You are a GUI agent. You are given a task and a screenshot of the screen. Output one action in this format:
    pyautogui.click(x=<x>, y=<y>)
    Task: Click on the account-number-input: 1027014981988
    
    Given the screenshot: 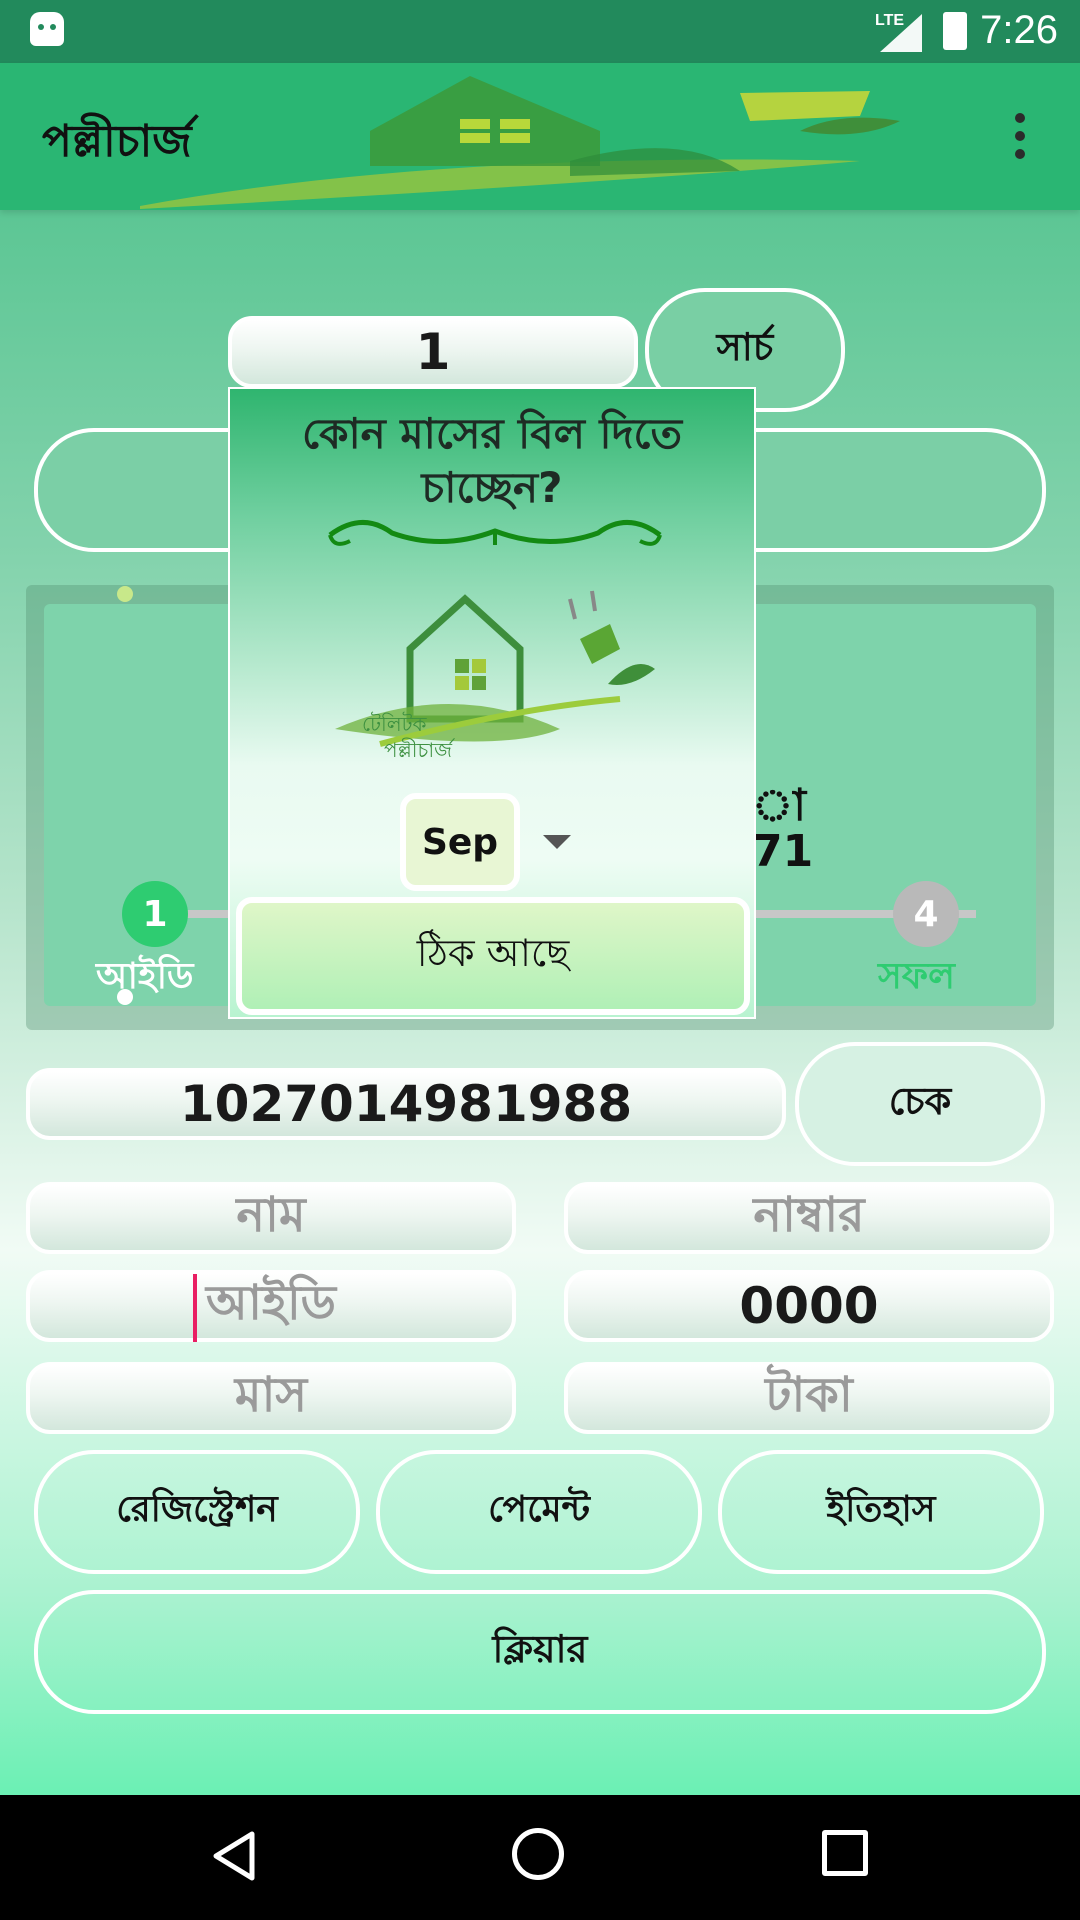 What is the action you would take?
    pyautogui.click(x=406, y=1104)
    